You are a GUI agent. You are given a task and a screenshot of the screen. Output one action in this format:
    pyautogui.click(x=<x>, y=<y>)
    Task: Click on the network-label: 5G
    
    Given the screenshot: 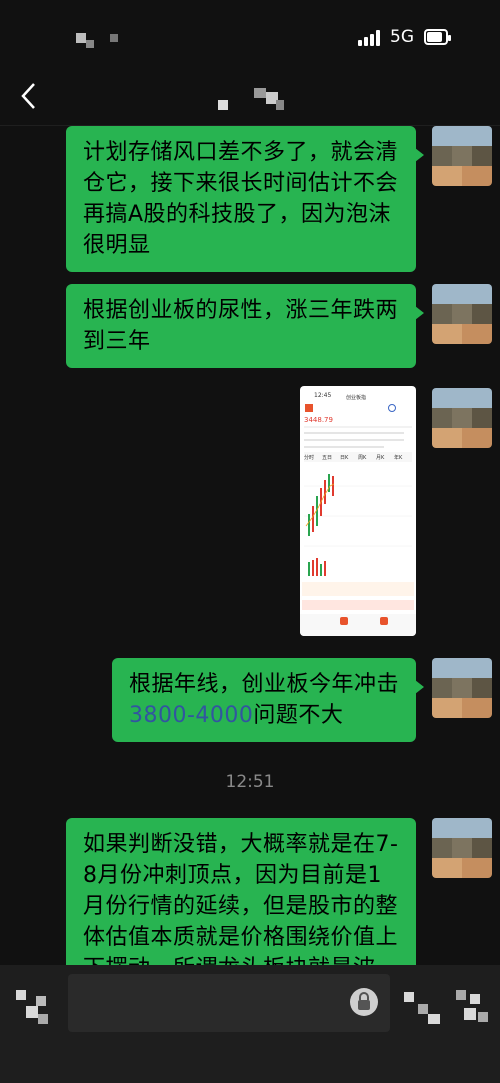 What is the action you would take?
    pyautogui.click(x=402, y=37)
    